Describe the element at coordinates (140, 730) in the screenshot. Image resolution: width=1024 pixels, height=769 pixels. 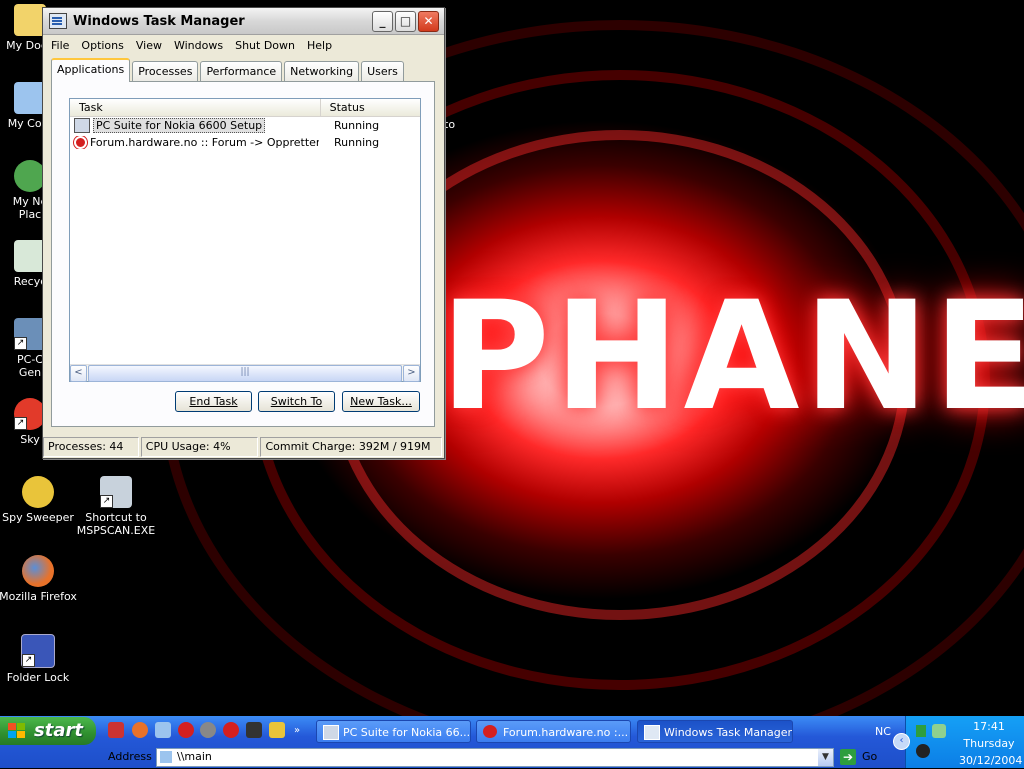
I see `quicklaunch-firefox-icon` at that location.